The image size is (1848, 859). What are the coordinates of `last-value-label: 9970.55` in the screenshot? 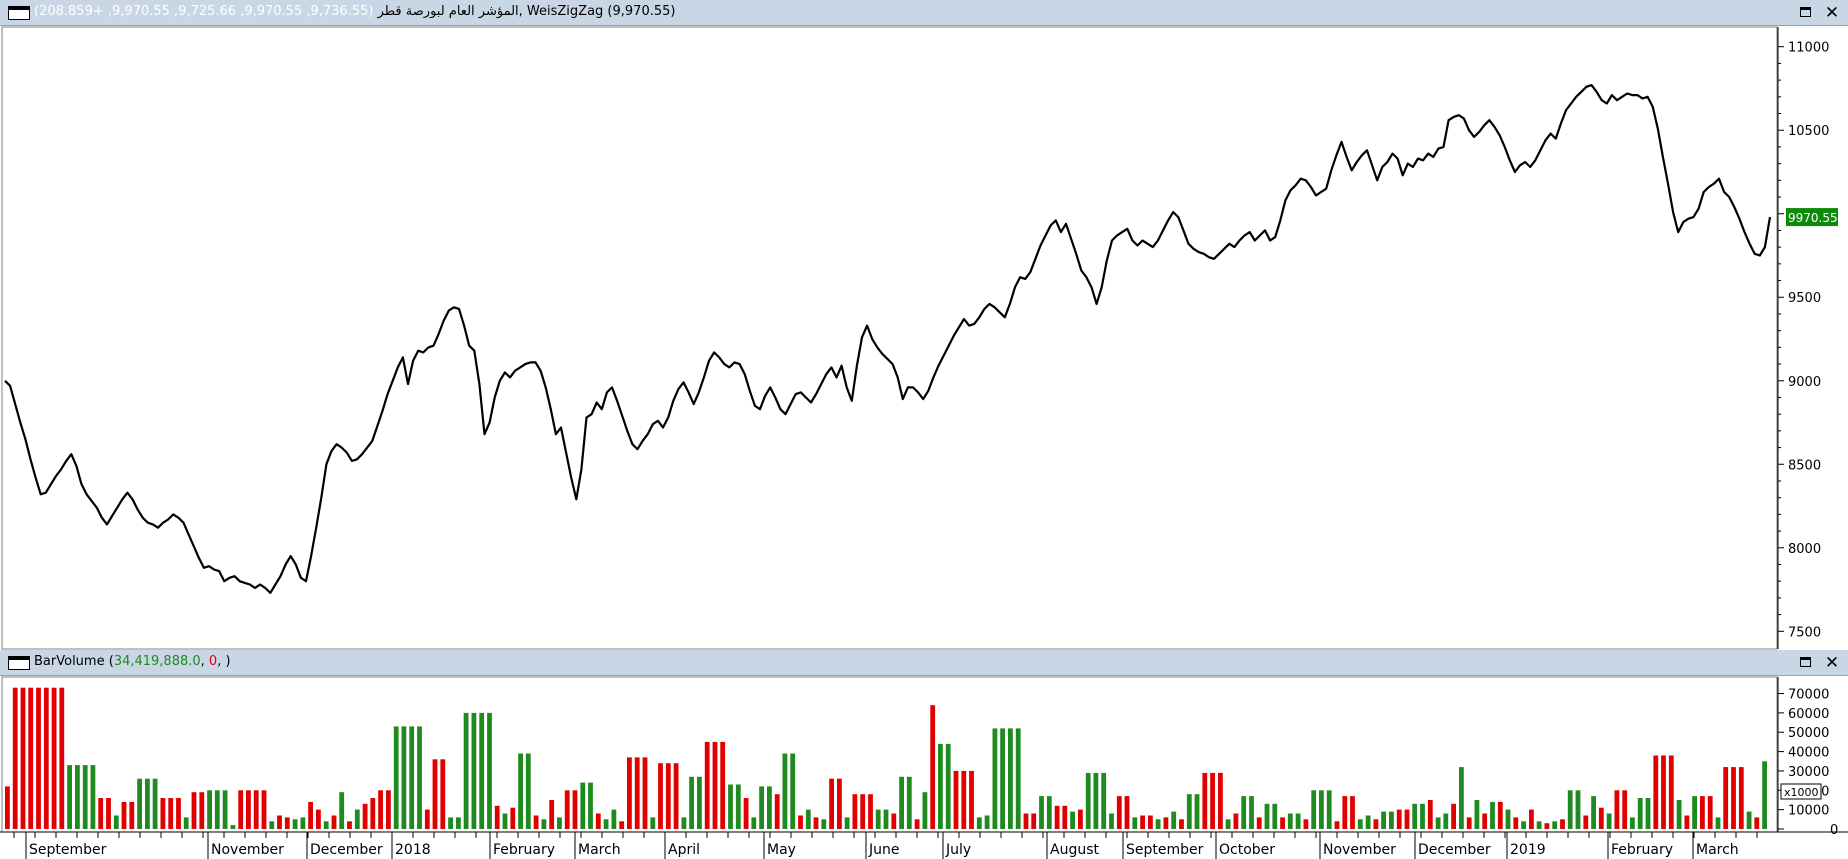 It's located at (1813, 218).